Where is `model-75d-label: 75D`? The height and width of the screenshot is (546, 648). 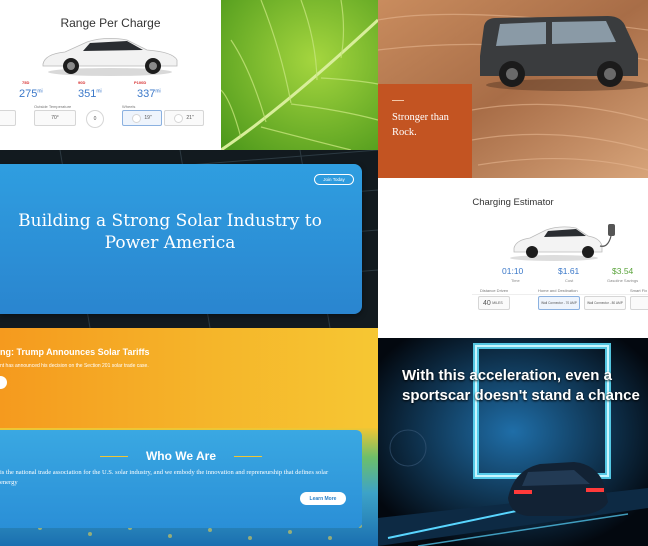 model-75d-label: 75D is located at coordinates (26, 82).